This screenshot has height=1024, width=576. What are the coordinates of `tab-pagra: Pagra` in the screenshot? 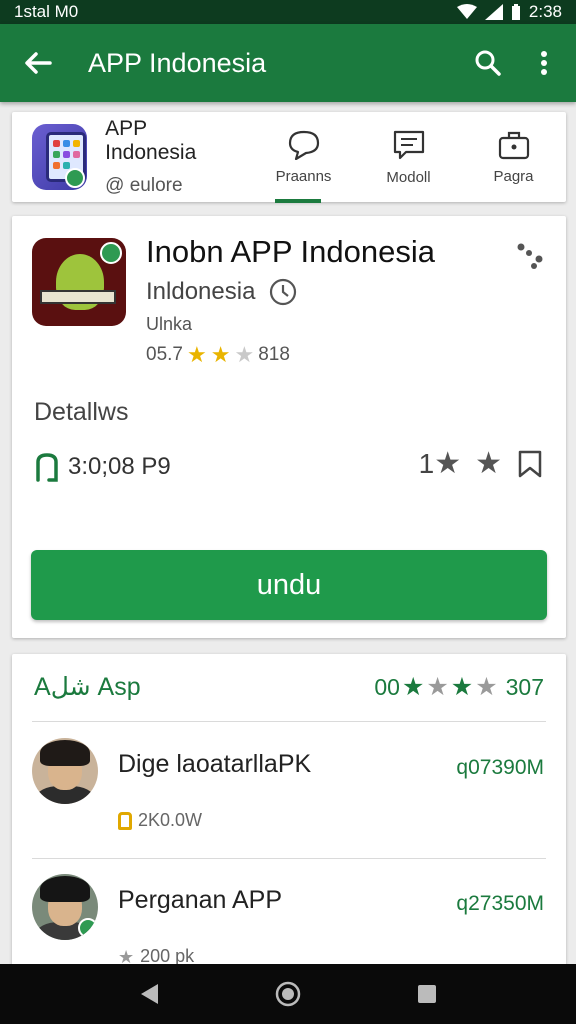 It's located at (513, 157).